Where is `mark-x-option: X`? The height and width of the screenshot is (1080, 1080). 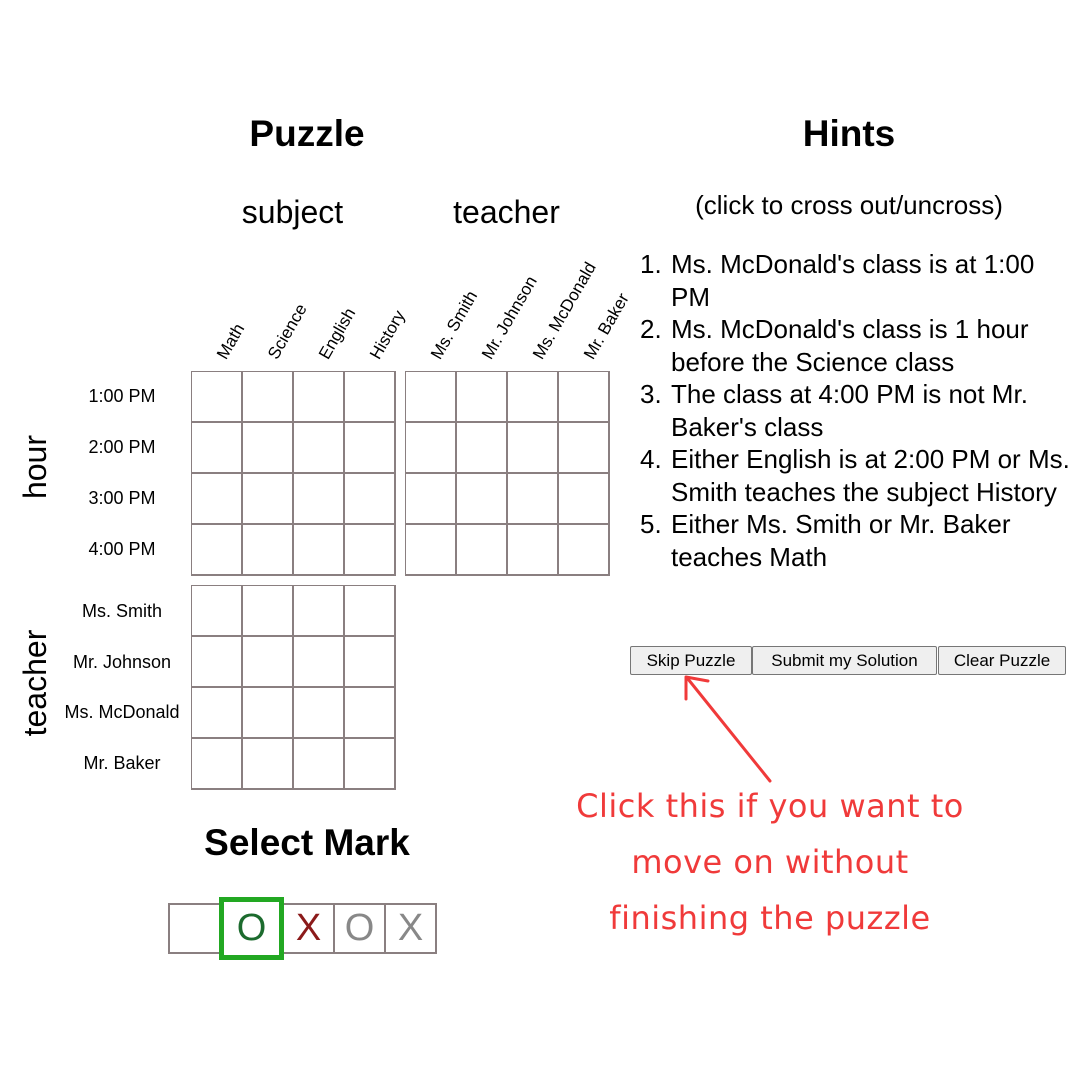
mark-x-option: X is located at coordinates (308, 928).